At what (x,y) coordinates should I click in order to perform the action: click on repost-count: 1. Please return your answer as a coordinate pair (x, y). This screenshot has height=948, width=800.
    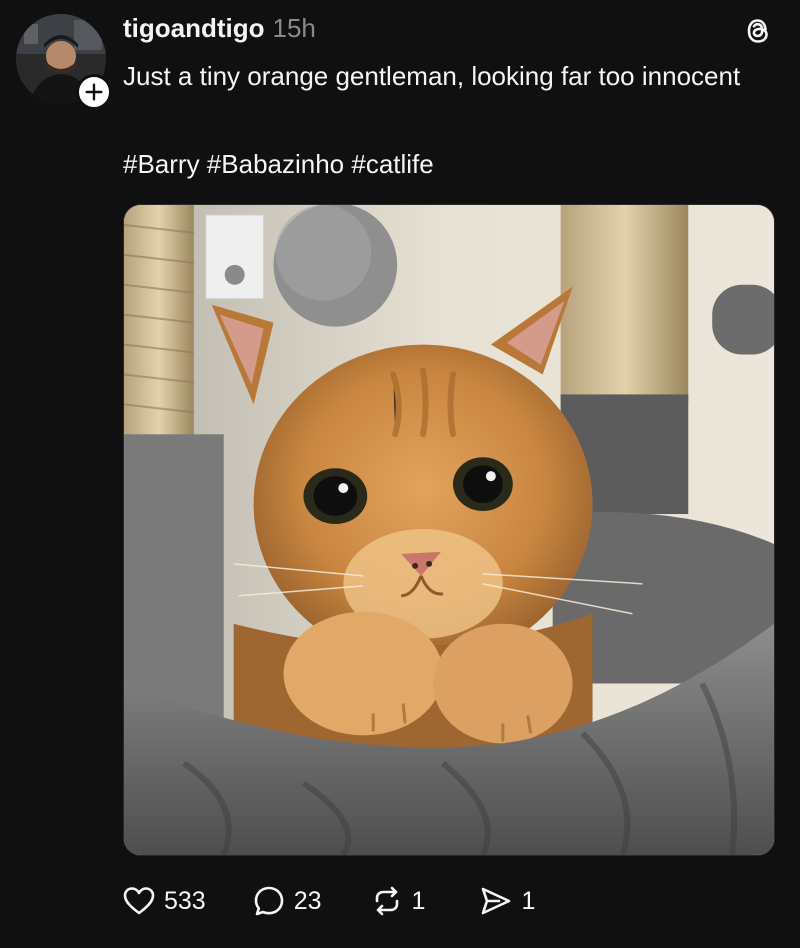
    Looking at the image, I should click on (418, 900).